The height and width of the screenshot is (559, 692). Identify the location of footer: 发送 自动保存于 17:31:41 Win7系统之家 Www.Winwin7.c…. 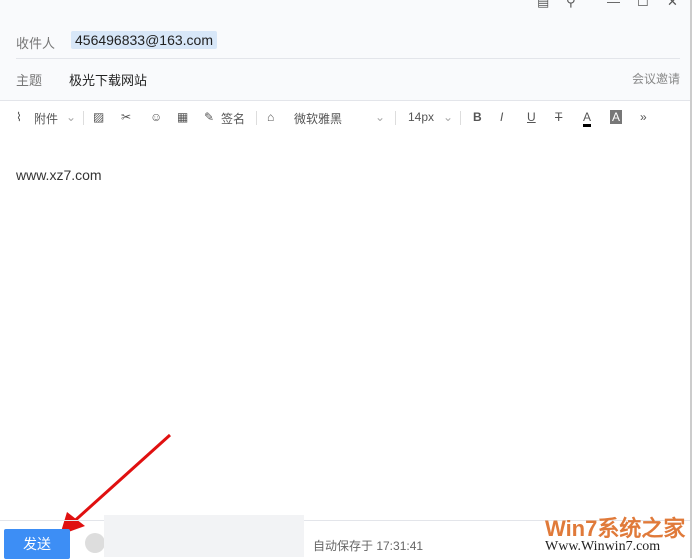
(345, 537).